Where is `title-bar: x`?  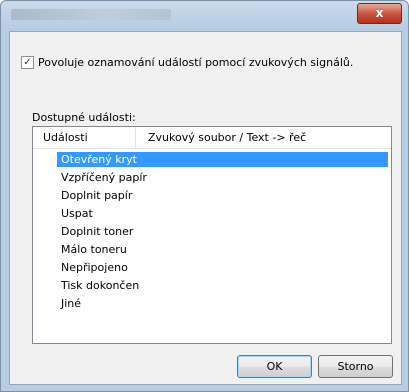 title-bar: x is located at coordinates (204, 15).